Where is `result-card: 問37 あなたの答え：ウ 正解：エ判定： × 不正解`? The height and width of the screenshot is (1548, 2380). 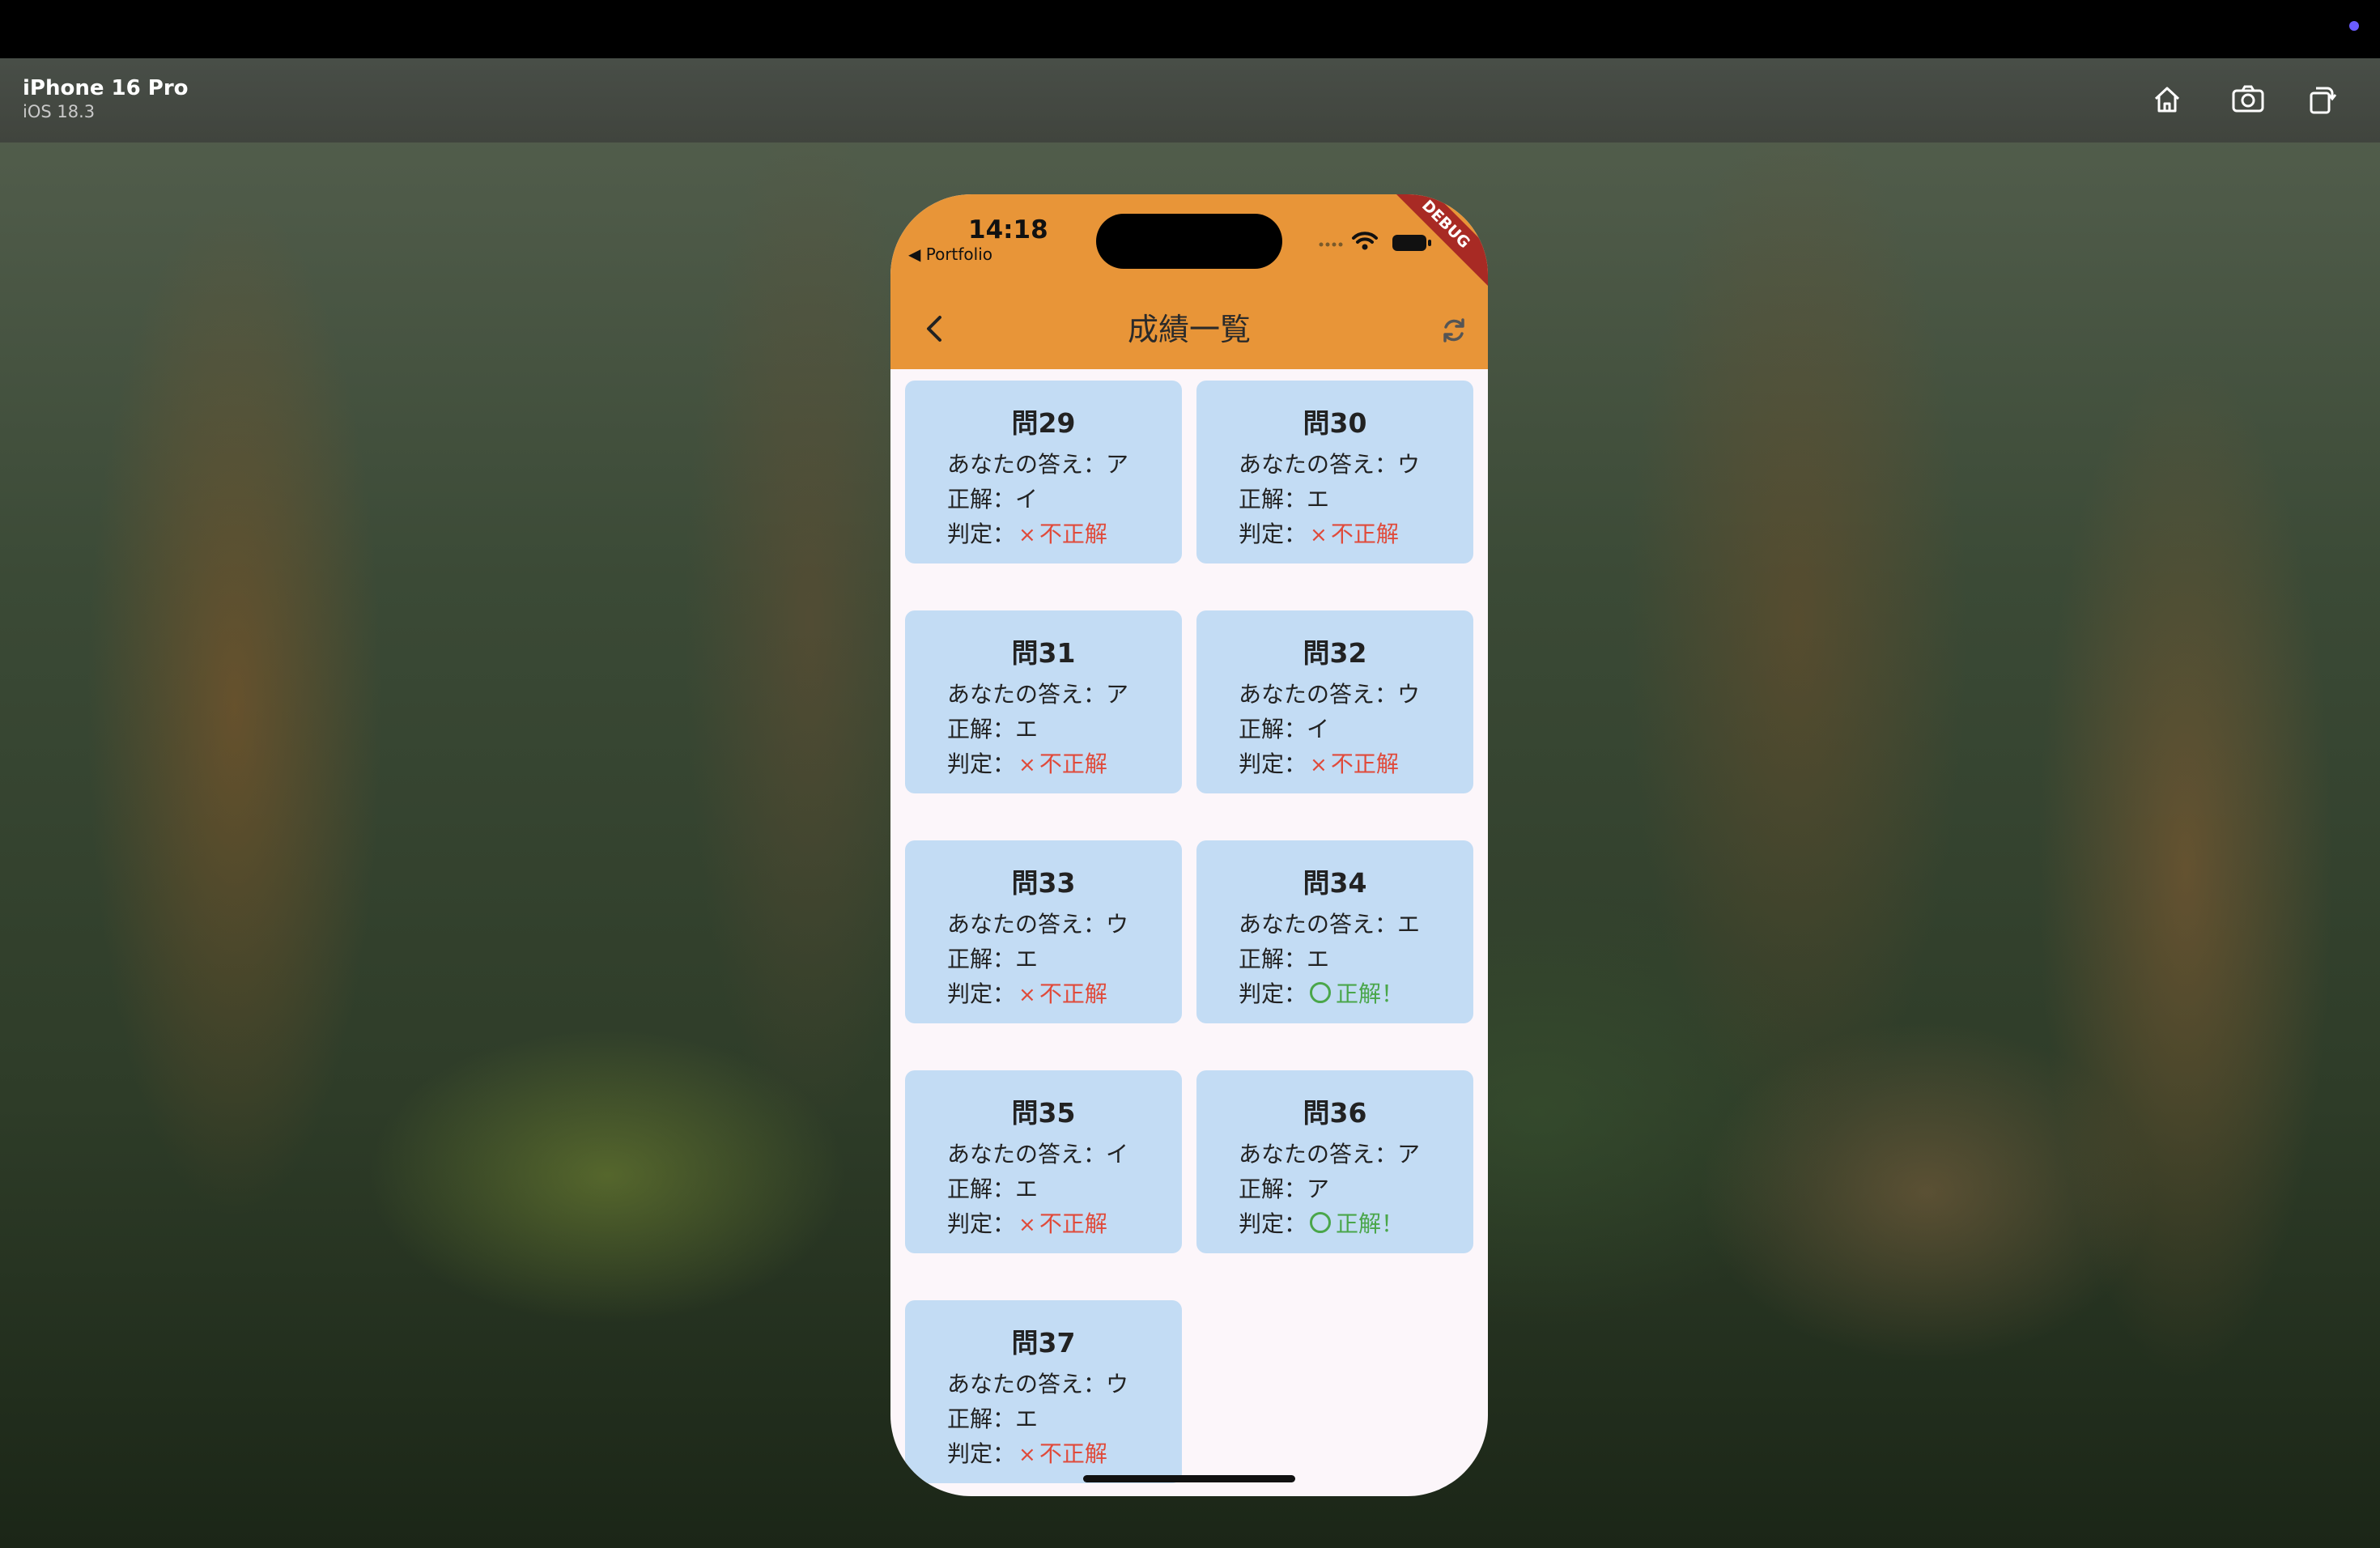 result-card: 問37 あなたの答え：ウ 正解：エ判定： × 不正解 is located at coordinates (1043, 1391).